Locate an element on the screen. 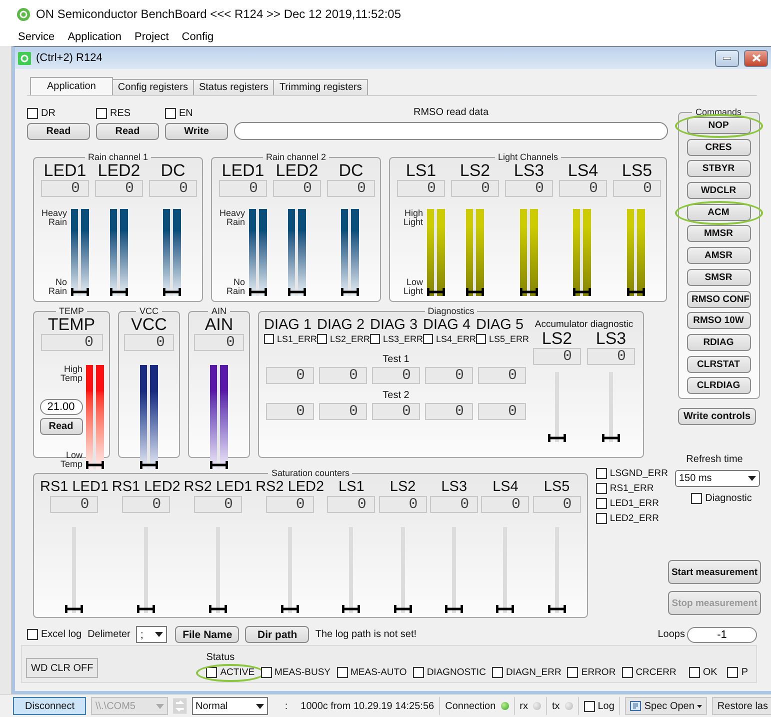 Image resolution: width=771 pixels, height=717 pixels. command-button: STBYR is located at coordinates (718, 169).